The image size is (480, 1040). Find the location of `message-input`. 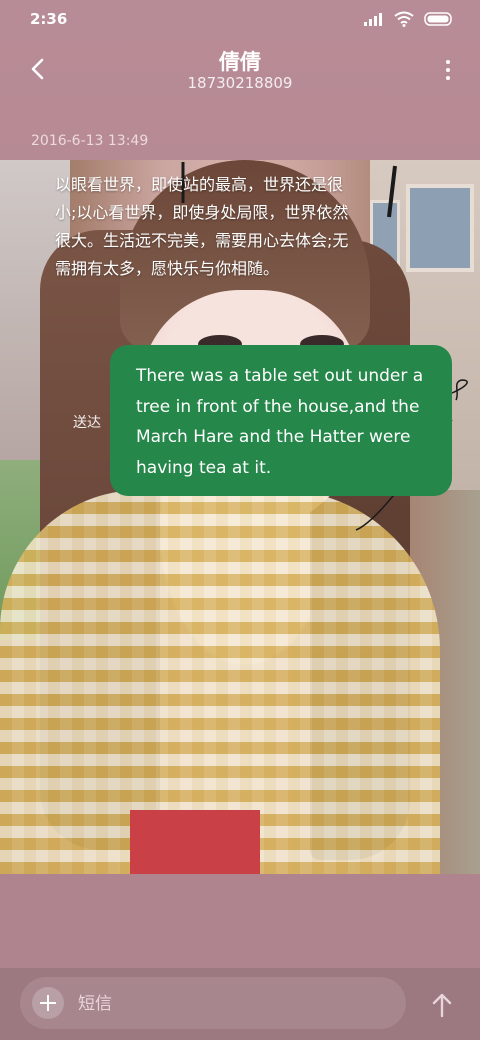

message-input is located at coordinates (233, 1004).